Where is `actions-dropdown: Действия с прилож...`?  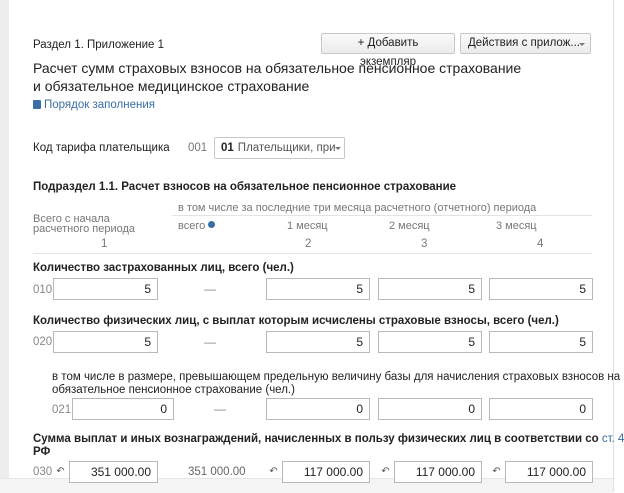
actions-dropdown: Действия с прилож... is located at coordinates (525, 43).